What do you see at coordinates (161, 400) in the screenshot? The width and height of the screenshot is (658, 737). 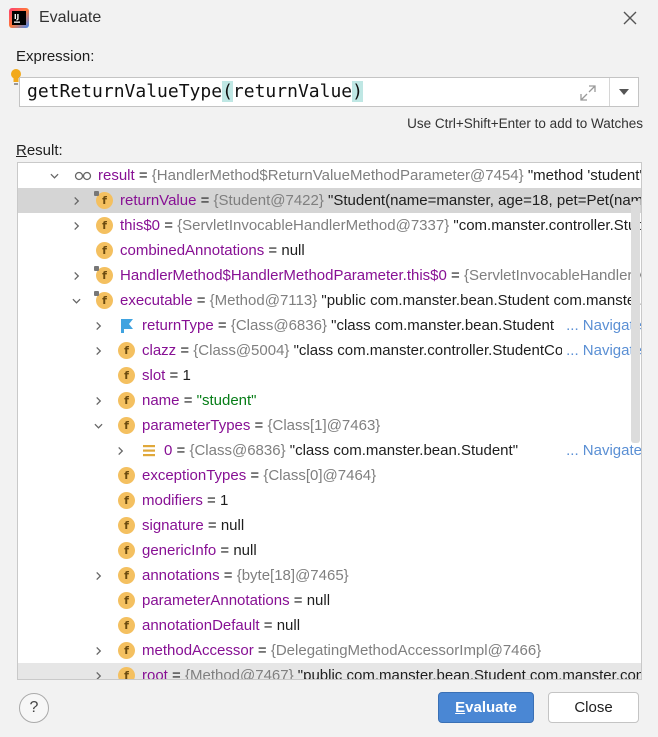 I see `variable-name: name` at bounding box center [161, 400].